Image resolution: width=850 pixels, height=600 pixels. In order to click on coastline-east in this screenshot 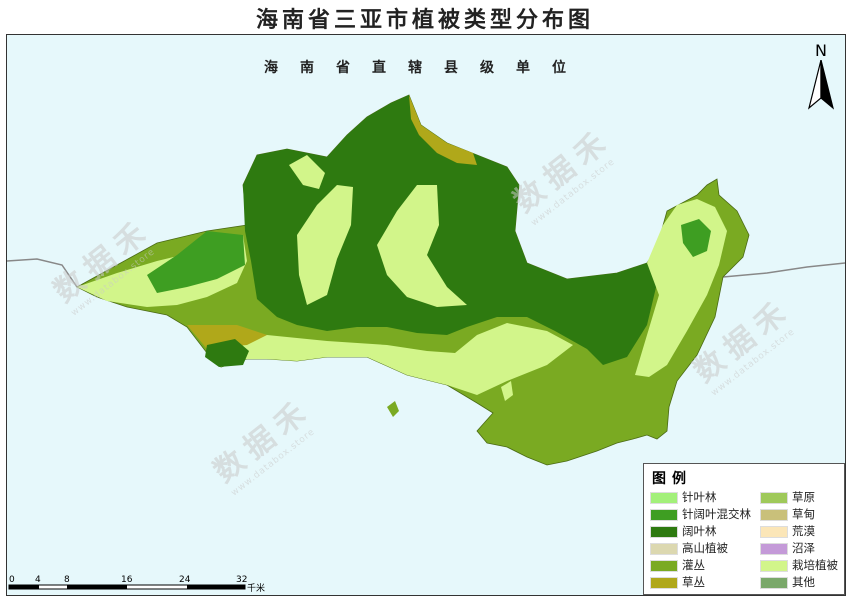, I will do `click(783, 270)`.